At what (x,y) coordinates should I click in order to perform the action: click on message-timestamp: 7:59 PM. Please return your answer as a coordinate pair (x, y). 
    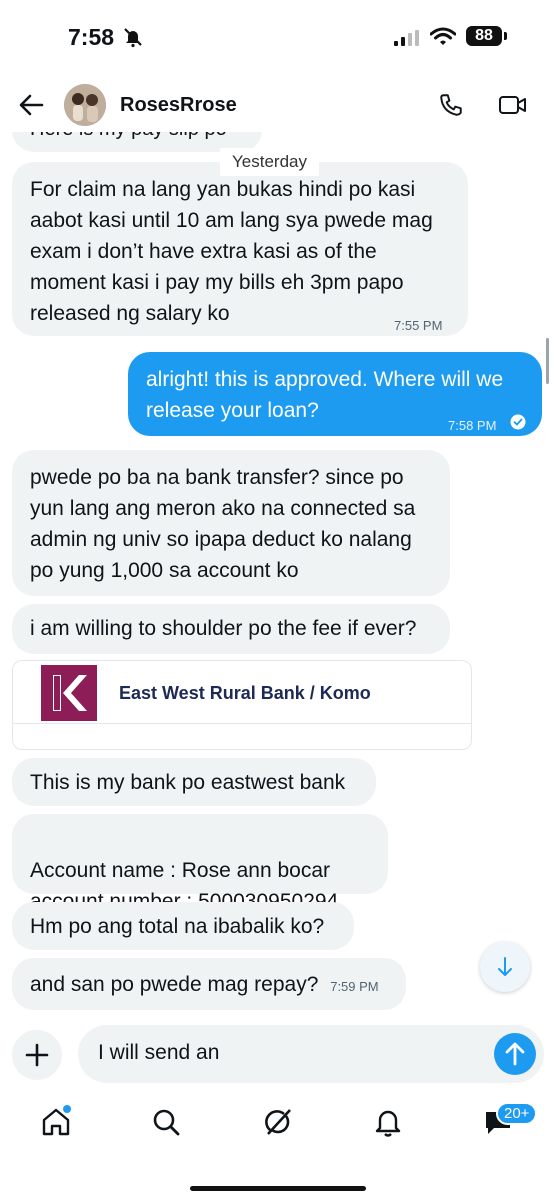
    Looking at the image, I should click on (354, 986).